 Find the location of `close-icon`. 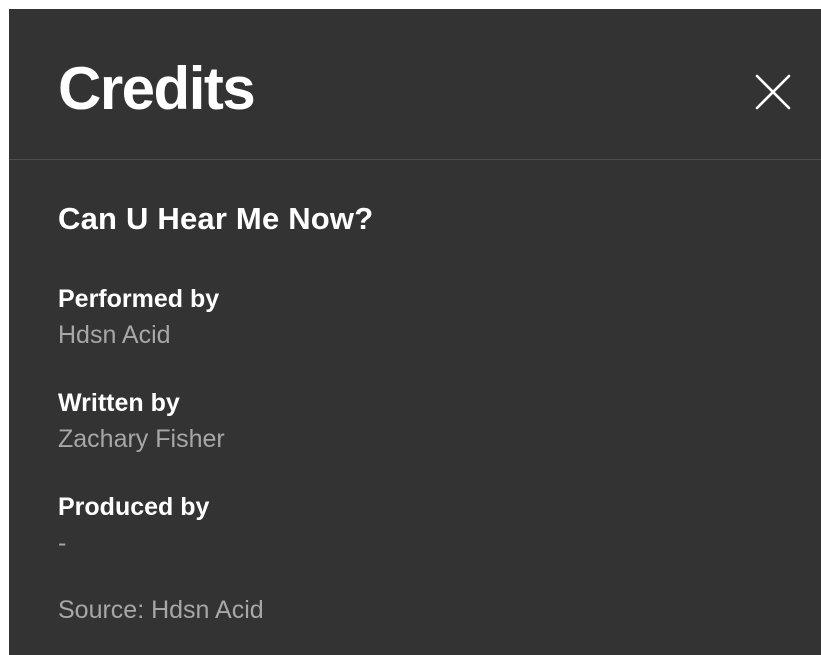

close-icon is located at coordinates (773, 92).